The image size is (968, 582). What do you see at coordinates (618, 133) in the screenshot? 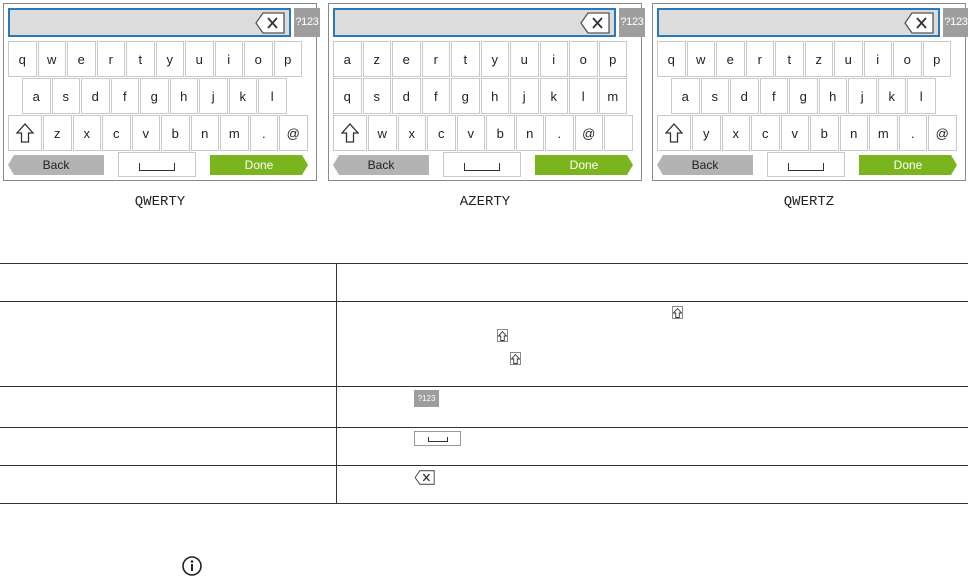
I see `key` at bounding box center [618, 133].